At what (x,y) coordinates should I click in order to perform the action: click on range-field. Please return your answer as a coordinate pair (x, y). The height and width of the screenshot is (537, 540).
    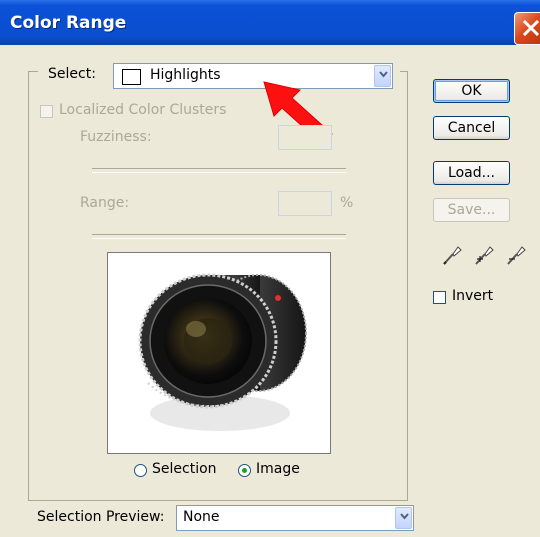
    Looking at the image, I should click on (305, 203).